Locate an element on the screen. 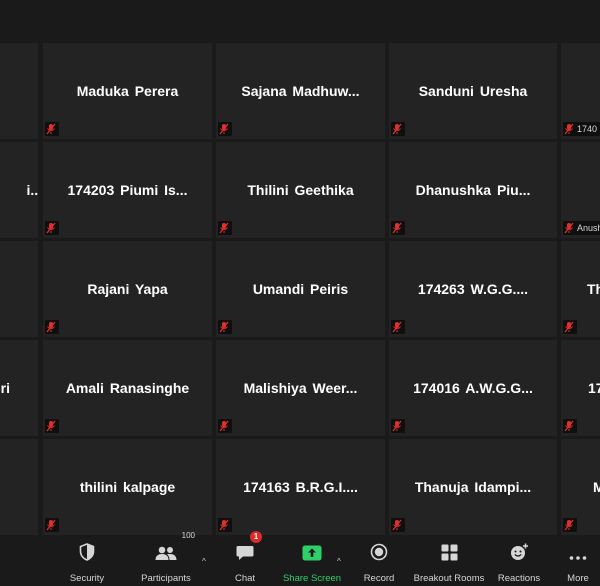  participant-tile: thilini kalpage is located at coordinates (127, 487).